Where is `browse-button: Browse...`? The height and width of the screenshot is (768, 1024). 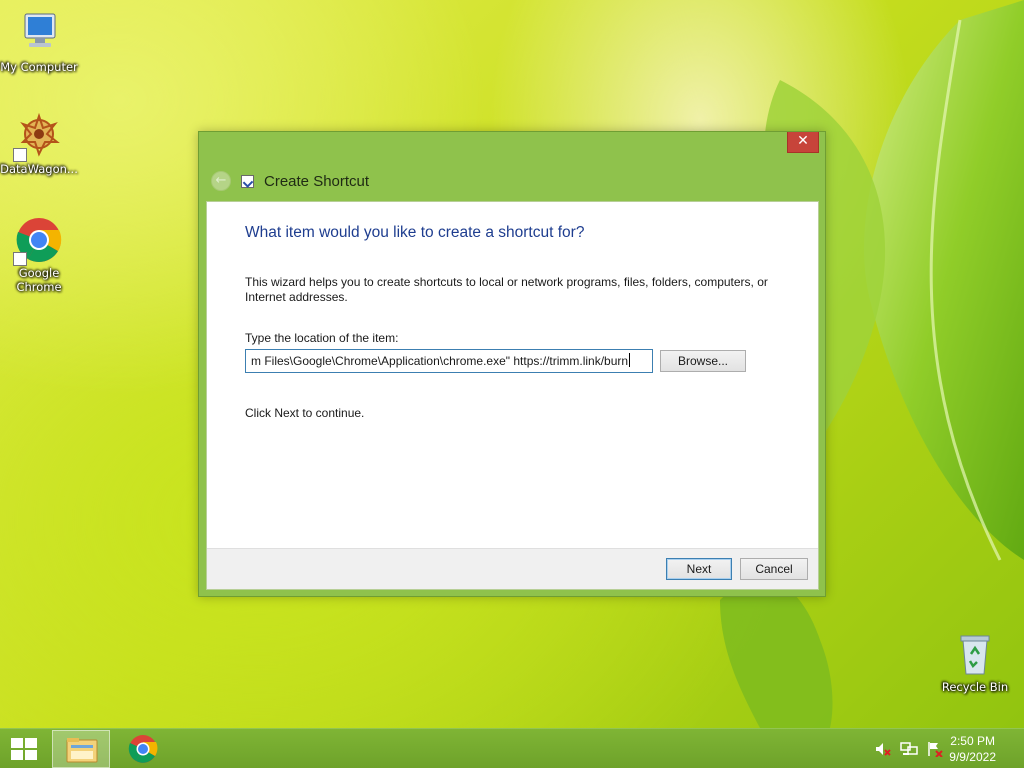
browse-button: Browse... is located at coordinates (703, 361).